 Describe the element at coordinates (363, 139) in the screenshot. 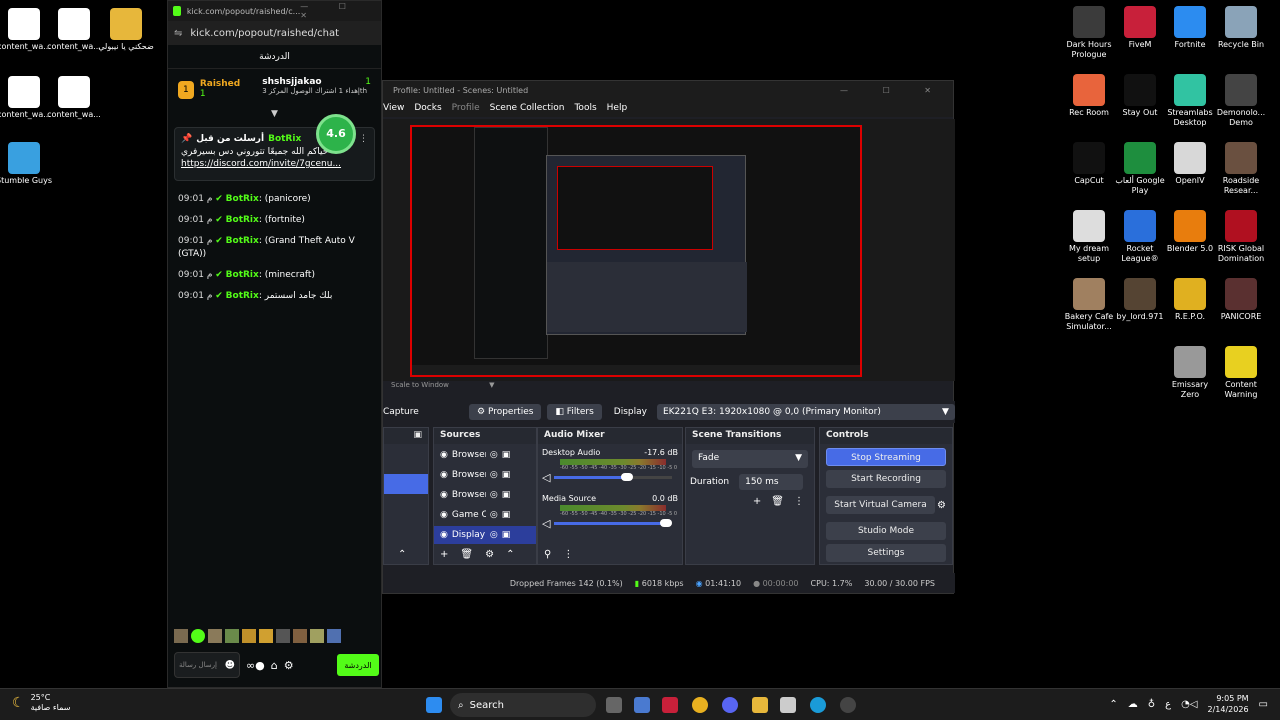

I see `more-options-icon: ⋮` at that location.